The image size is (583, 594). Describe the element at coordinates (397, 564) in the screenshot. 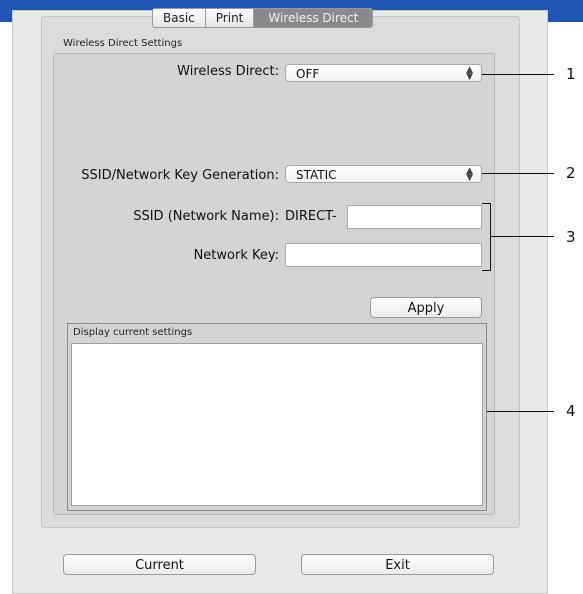

I see `exit-button: Exit` at that location.